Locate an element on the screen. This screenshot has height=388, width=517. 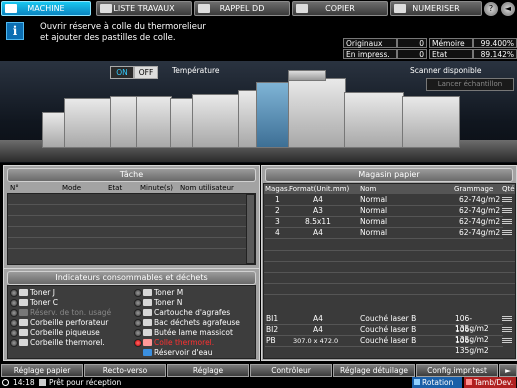
relay-unit is located at coordinates (182, 123).